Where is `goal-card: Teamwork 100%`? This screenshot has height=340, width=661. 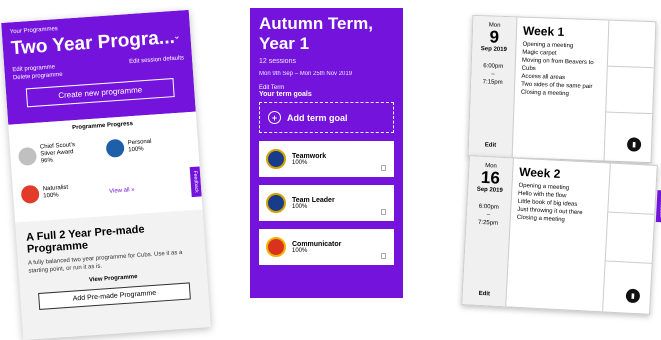
goal-card: Teamwork 100% is located at coordinates (326, 159).